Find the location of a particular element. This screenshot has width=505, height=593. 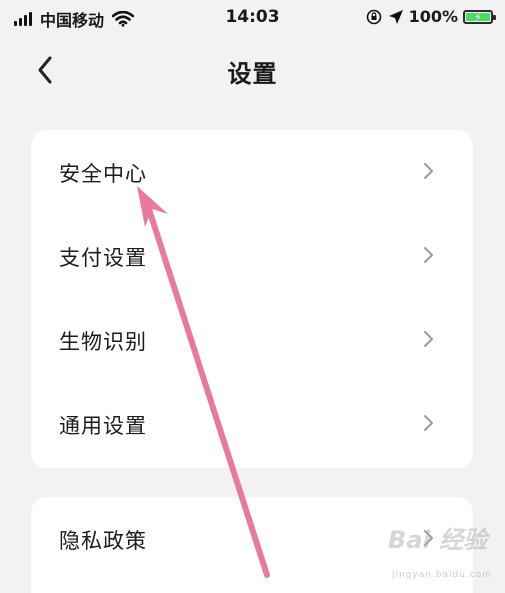

settings-item-label: 通用设置 is located at coordinates (103, 426).